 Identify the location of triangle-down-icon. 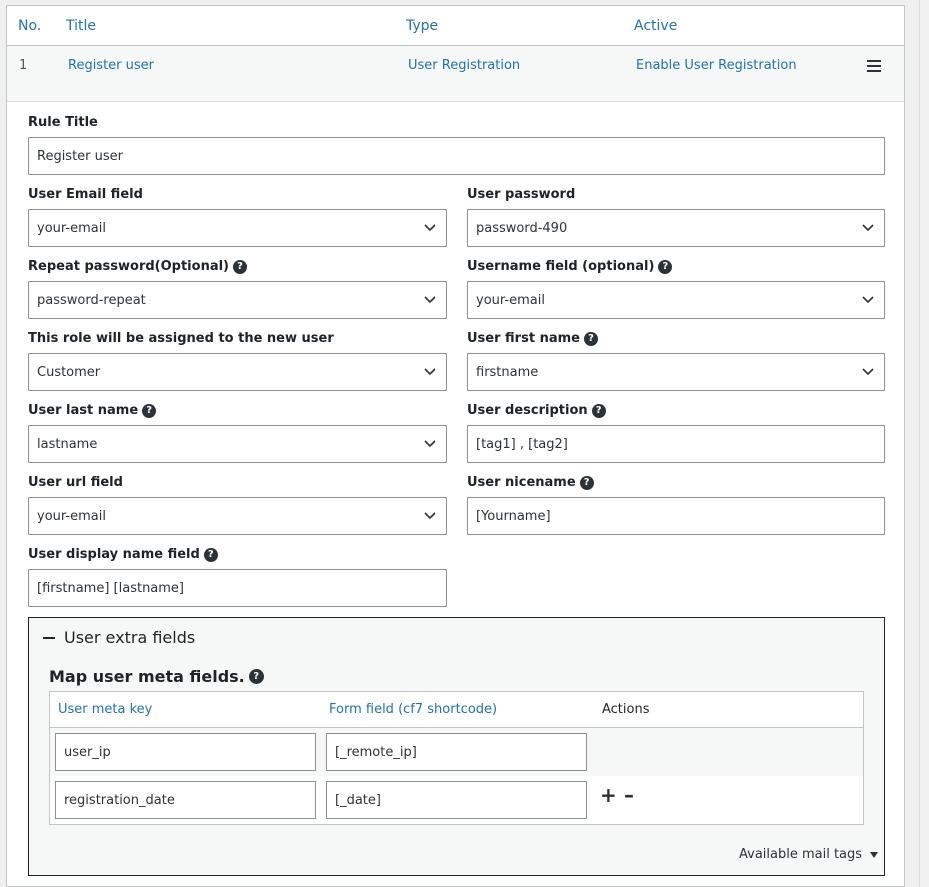
(874, 855).